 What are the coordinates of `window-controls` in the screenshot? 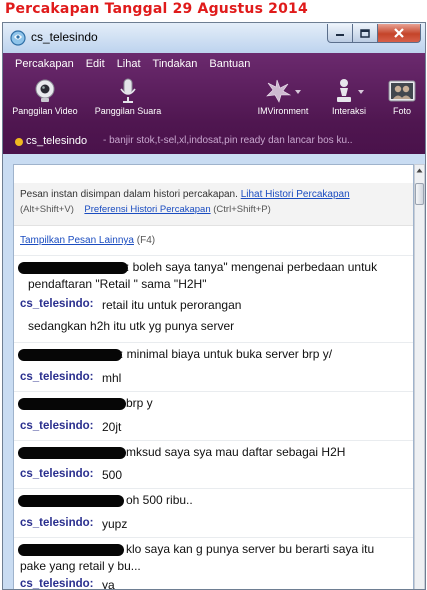 It's located at (374, 34).